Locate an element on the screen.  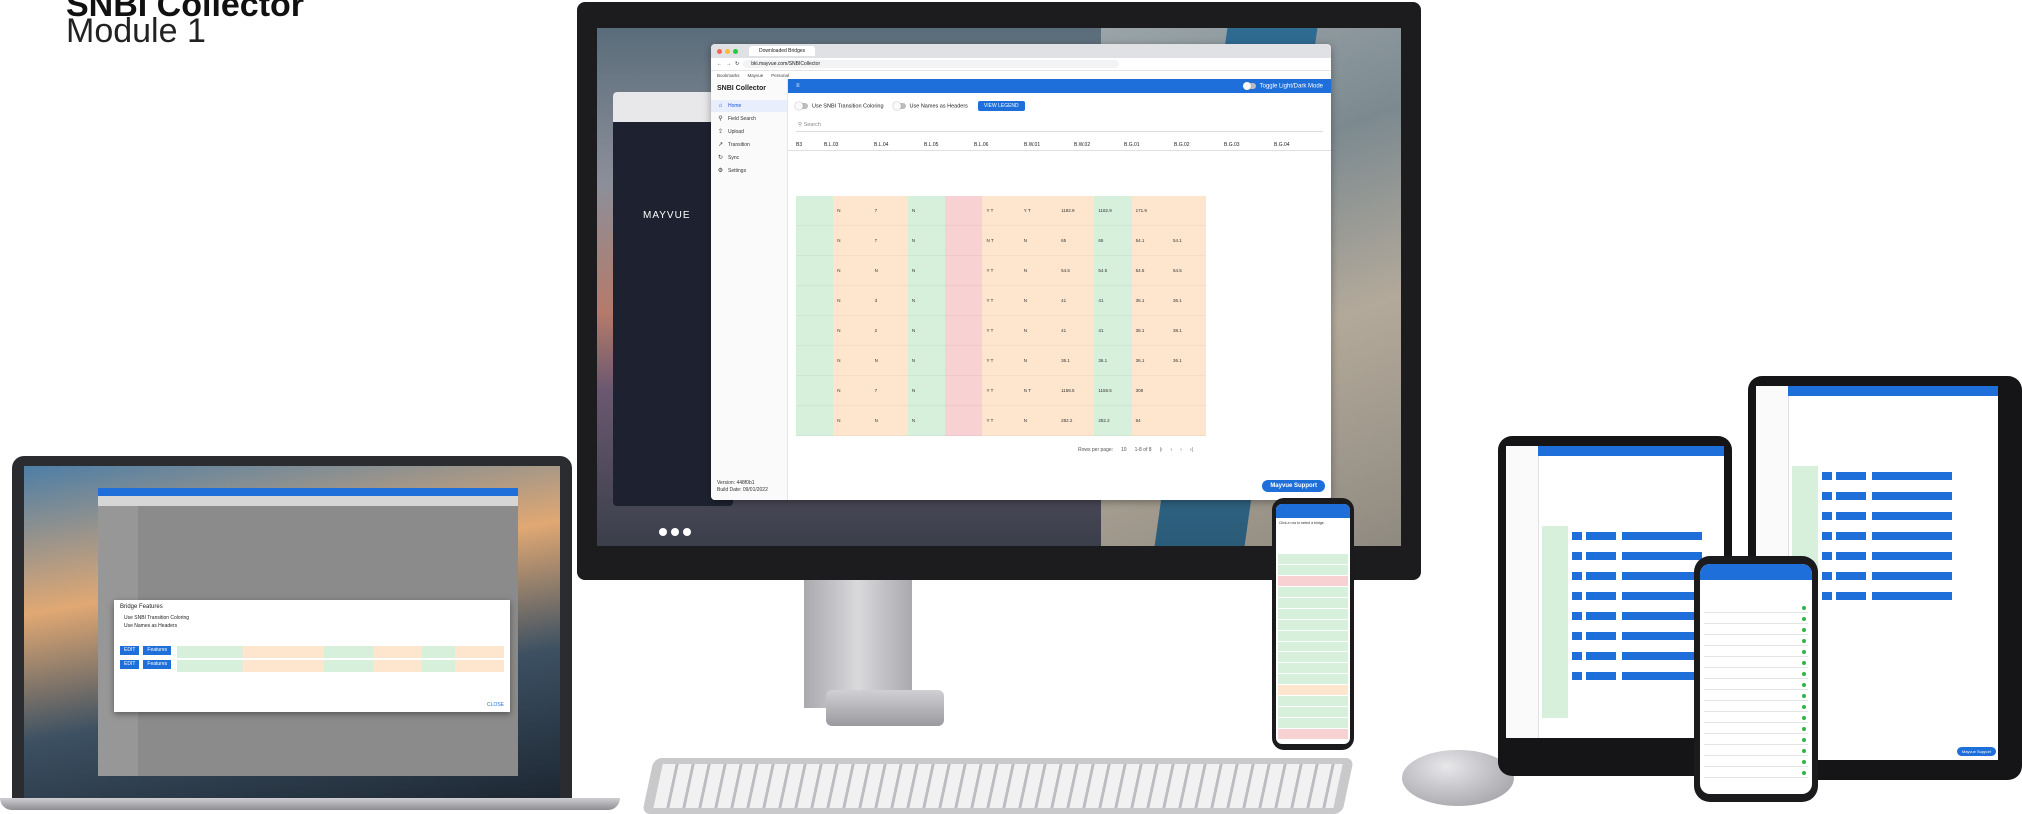
sidebar-item-upload: ⇪ Upload is located at coordinates (749, 131).